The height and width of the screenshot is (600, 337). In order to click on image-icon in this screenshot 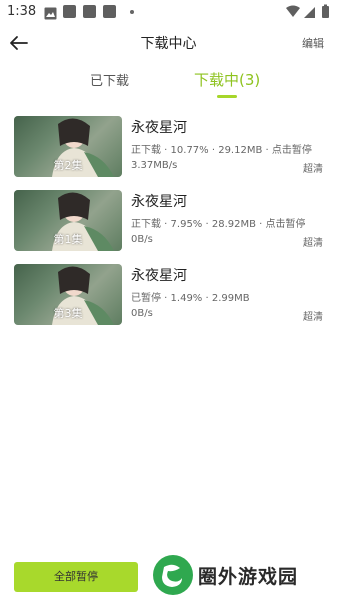, I will do `click(50, 12)`.